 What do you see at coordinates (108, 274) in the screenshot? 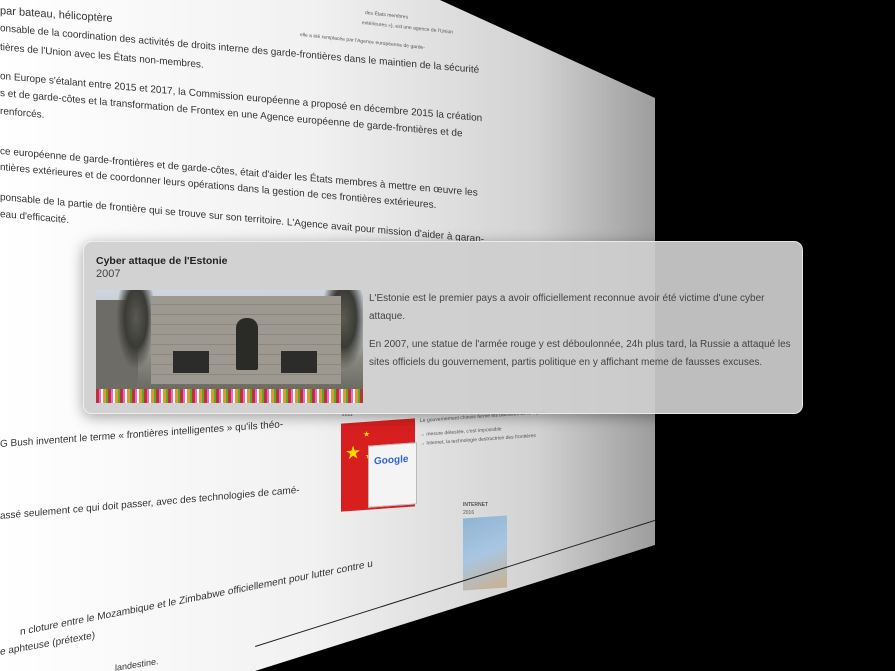
I see `popup-year: 2007` at bounding box center [108, 274].